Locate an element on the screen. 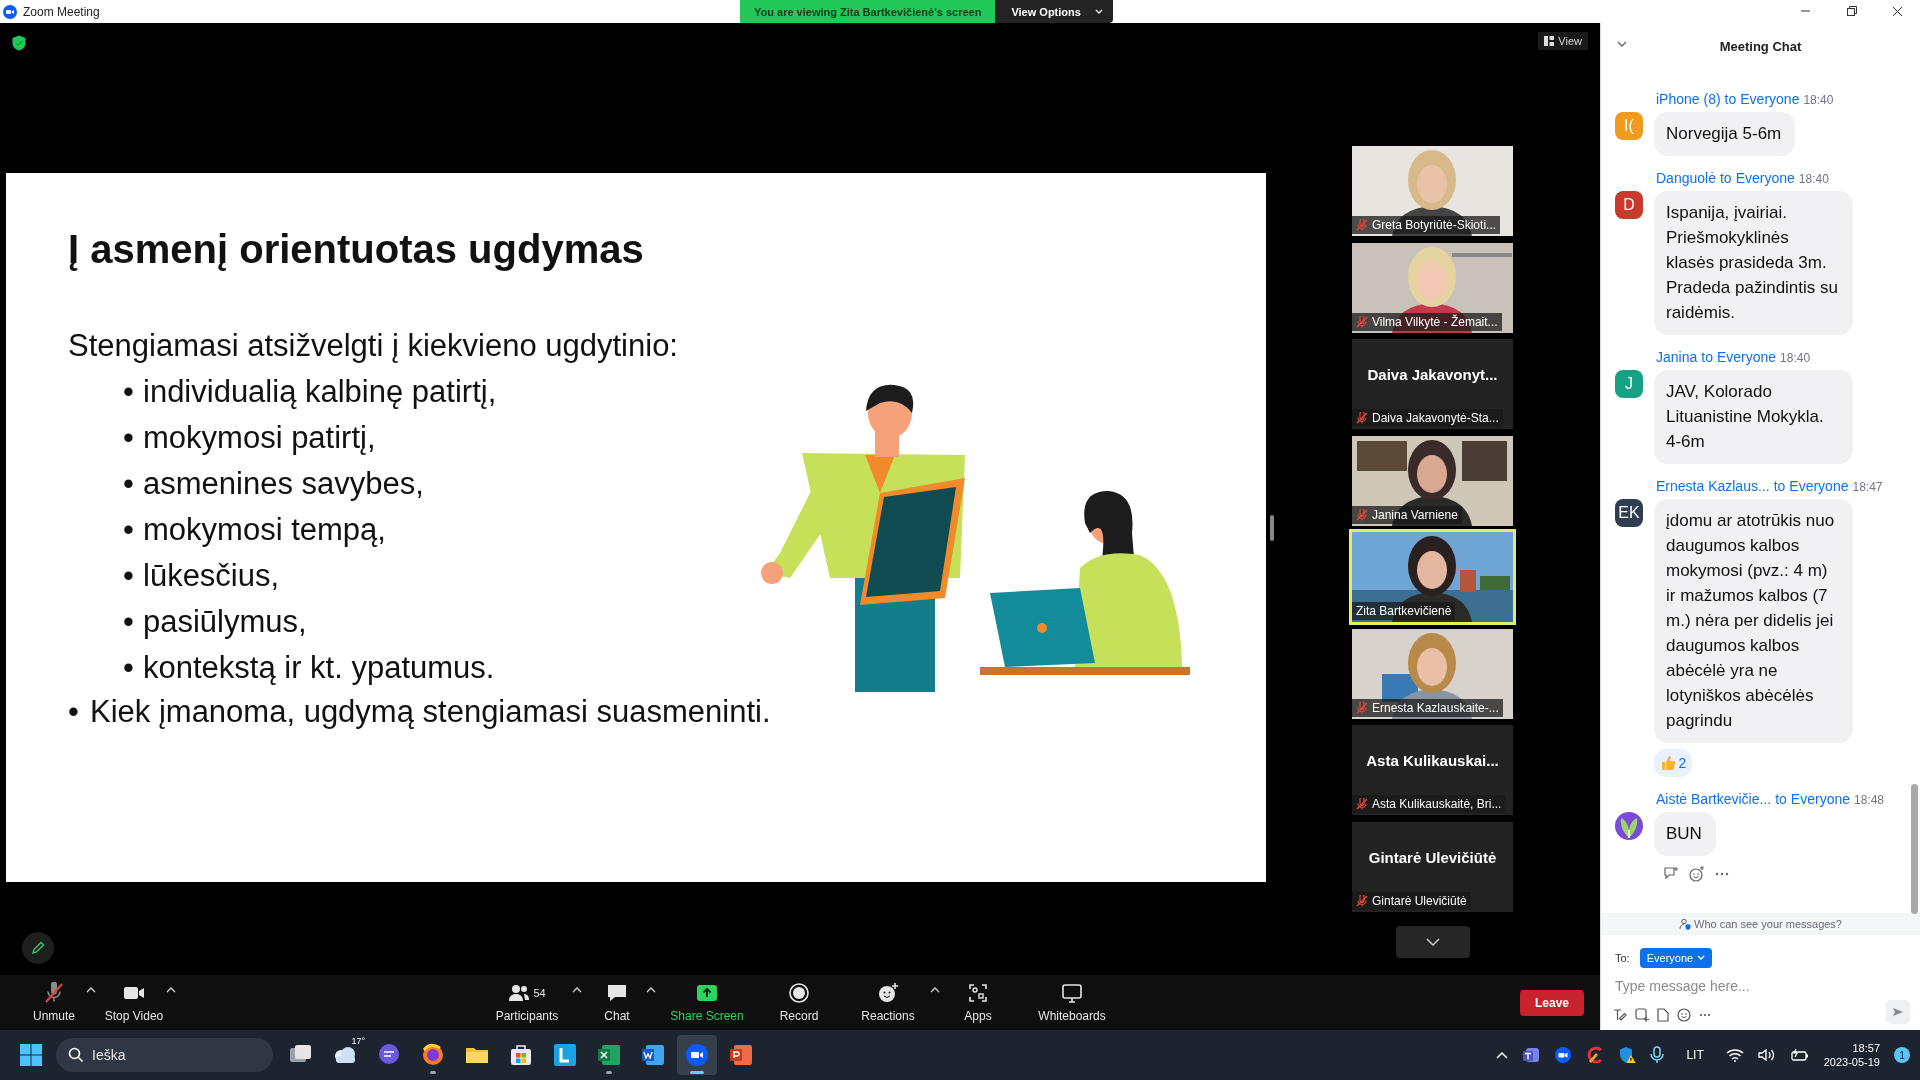 This screenshot has height=1080, width=1920. browser-icon is located at coordinates (433, 1055).